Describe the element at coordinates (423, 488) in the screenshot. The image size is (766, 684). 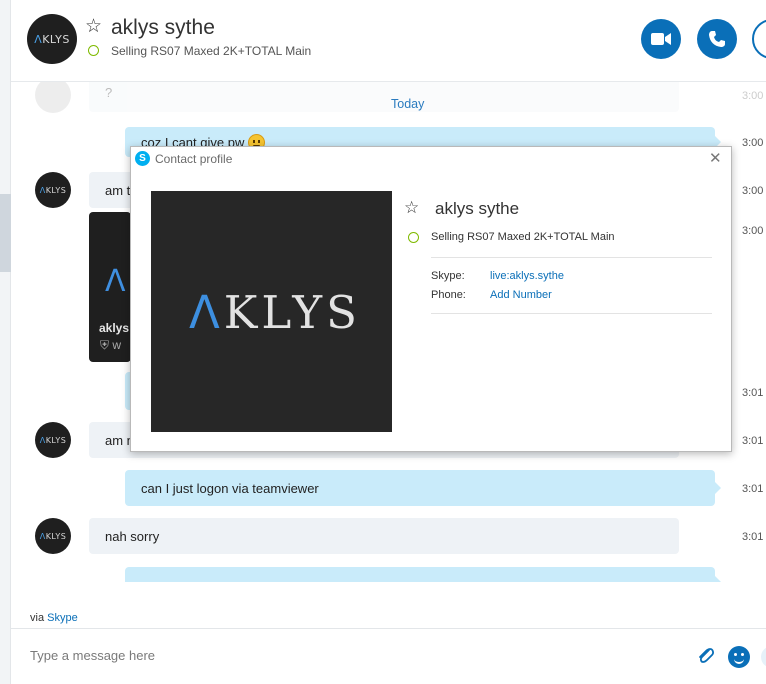
I see `outgoing-message: can I just logon via teamviewer` at that location.